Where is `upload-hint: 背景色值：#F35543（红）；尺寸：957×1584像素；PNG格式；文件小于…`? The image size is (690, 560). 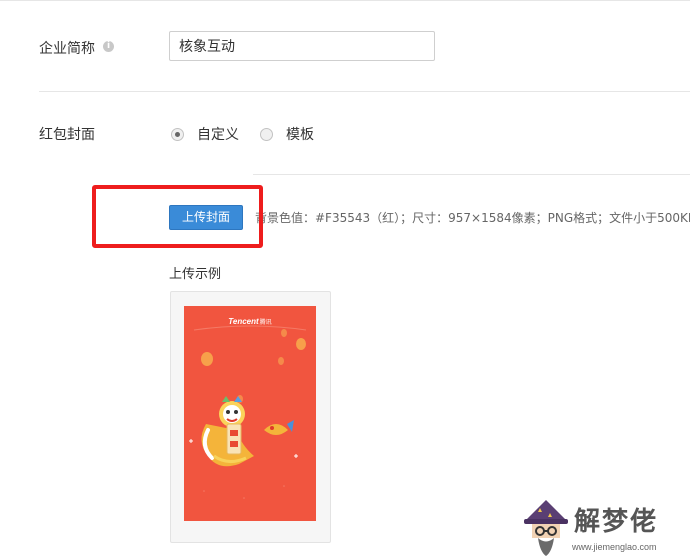 upload-hint: 背景色值：#F35543（红）；尺寸：957×1584像素；PNG格式；文件小于… is located at coordinates (472, 218).